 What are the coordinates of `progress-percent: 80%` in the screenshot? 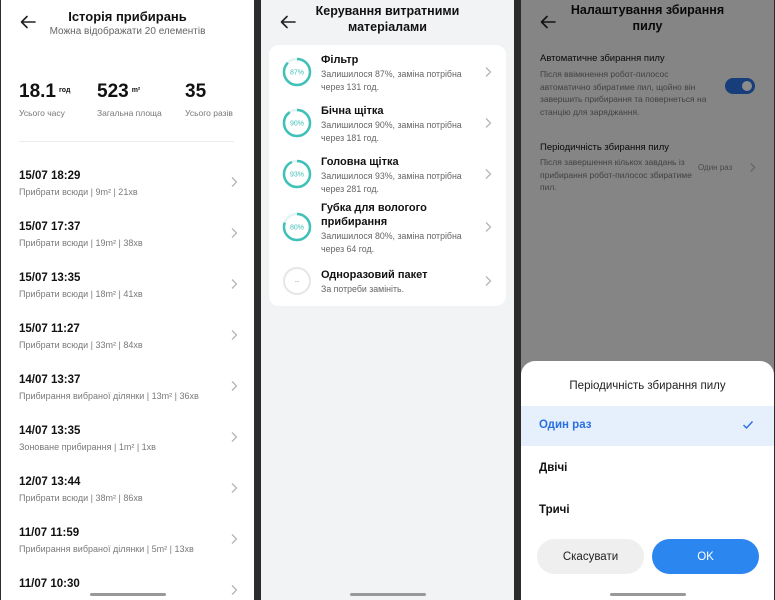 It's located at (297, 228).